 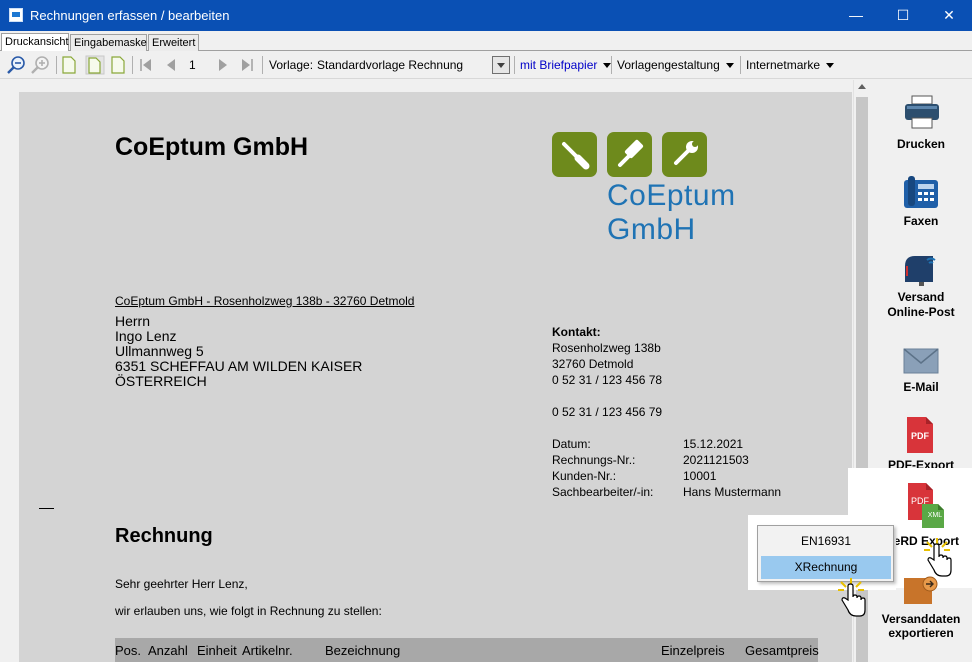 I want to click on zoom-out-icon, so click(x=17, y=65).